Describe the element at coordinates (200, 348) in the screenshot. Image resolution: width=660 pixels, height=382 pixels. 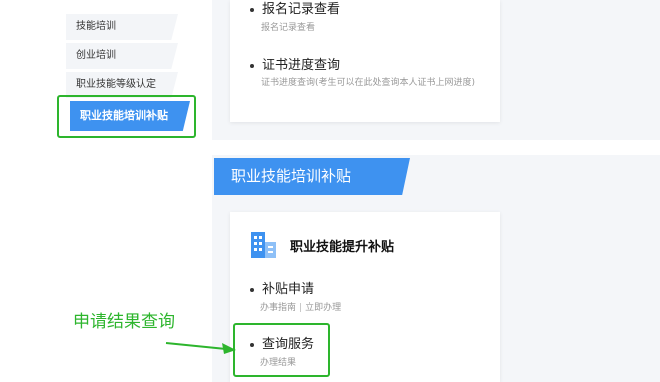
I see `arrow-right-icon` at that location.